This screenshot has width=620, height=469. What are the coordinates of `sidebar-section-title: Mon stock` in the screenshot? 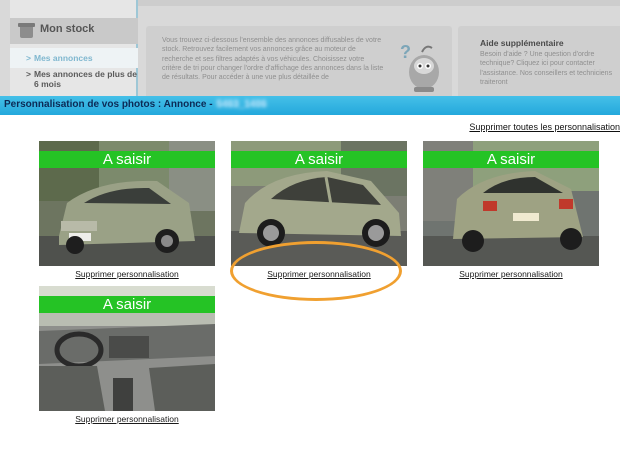 It's located at (67, 29).